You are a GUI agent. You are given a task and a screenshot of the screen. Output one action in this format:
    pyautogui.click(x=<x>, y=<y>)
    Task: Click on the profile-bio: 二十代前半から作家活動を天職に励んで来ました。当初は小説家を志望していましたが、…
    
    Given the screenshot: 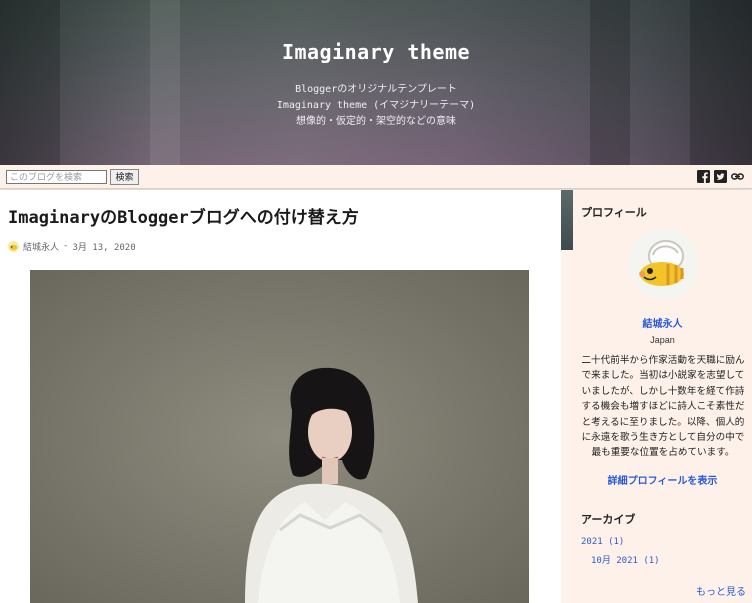 What is the action you would take?
    pyautogui.click(x=663, y=407)
    